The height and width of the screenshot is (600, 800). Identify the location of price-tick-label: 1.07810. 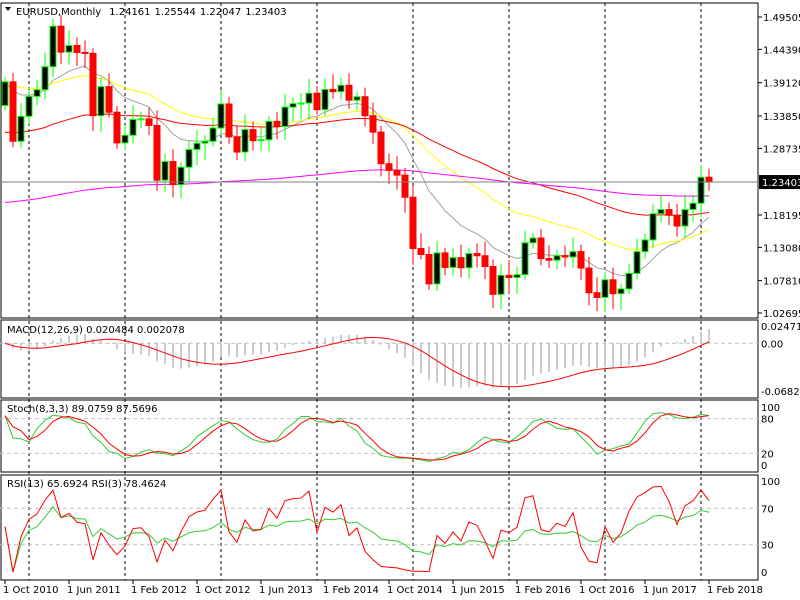
(781, 282).